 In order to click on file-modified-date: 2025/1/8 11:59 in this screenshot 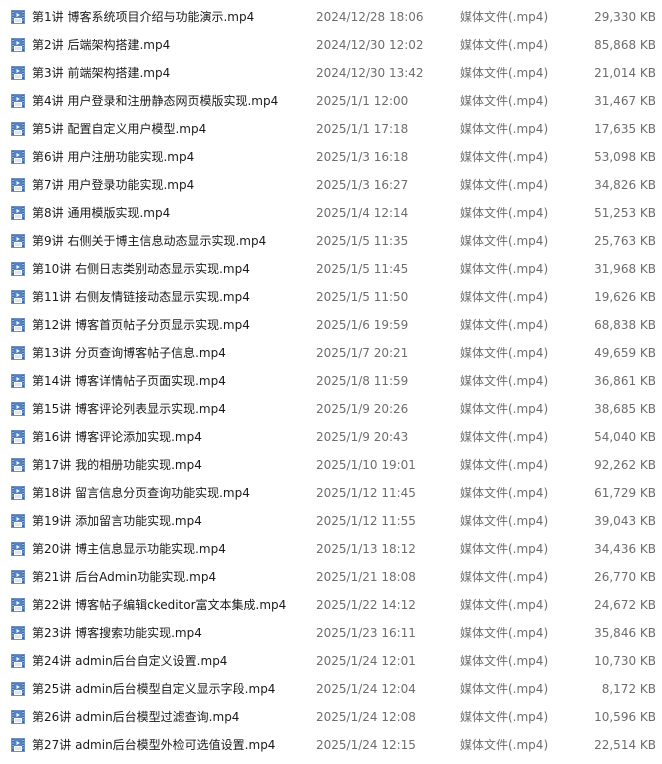, I will do `click(362, 381)`.